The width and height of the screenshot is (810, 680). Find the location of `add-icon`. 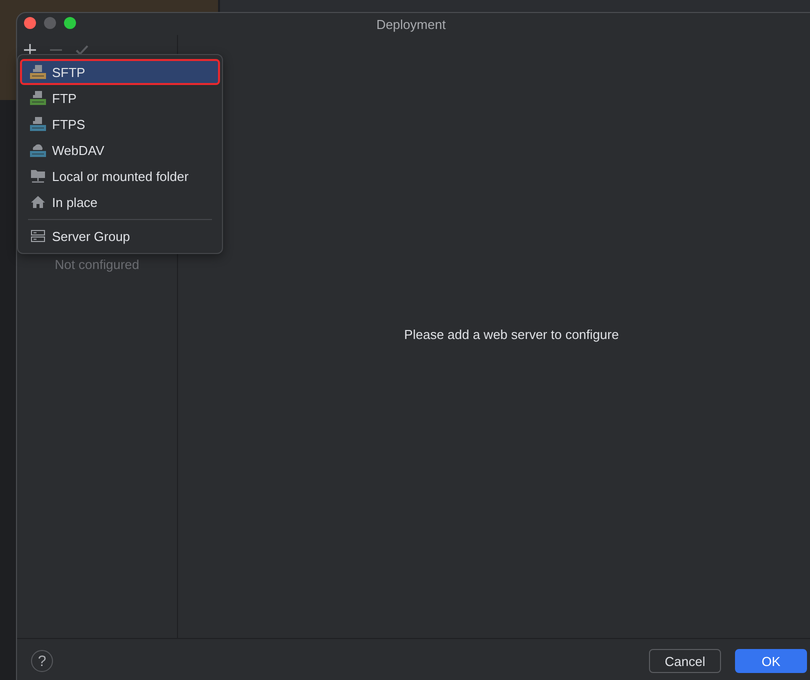

add-icon is located at coordinates (30, 50).